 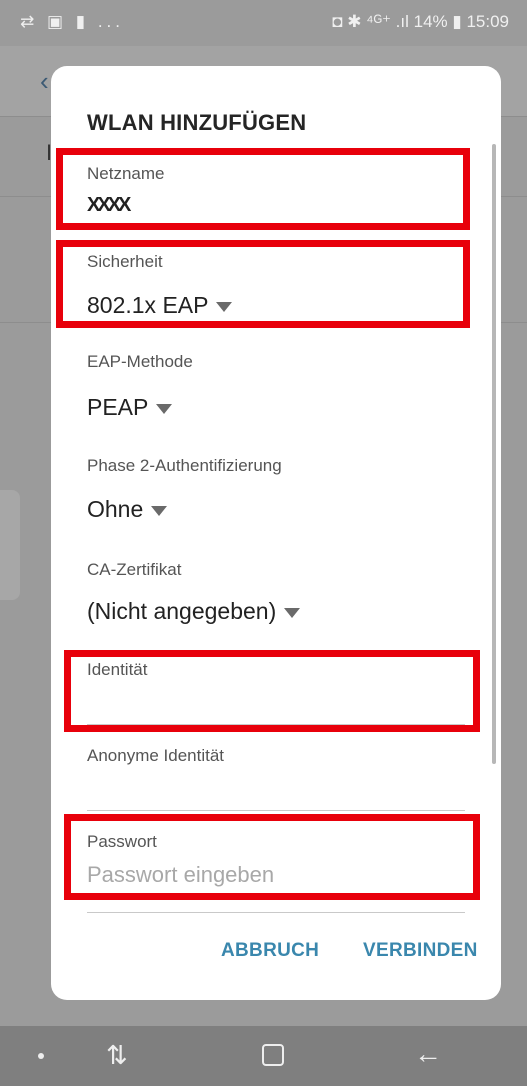 What do you see at coordinates (184, 465) in the screenshot?
I see `phase2-label: Phase 2-Authentifizierung` at bounding box center [184, 465].